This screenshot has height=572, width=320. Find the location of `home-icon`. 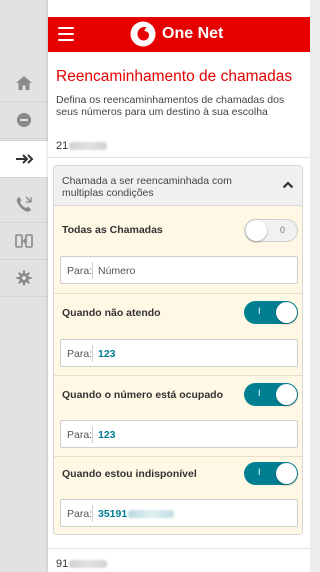

home-icon is located at coordinates (24, 83).